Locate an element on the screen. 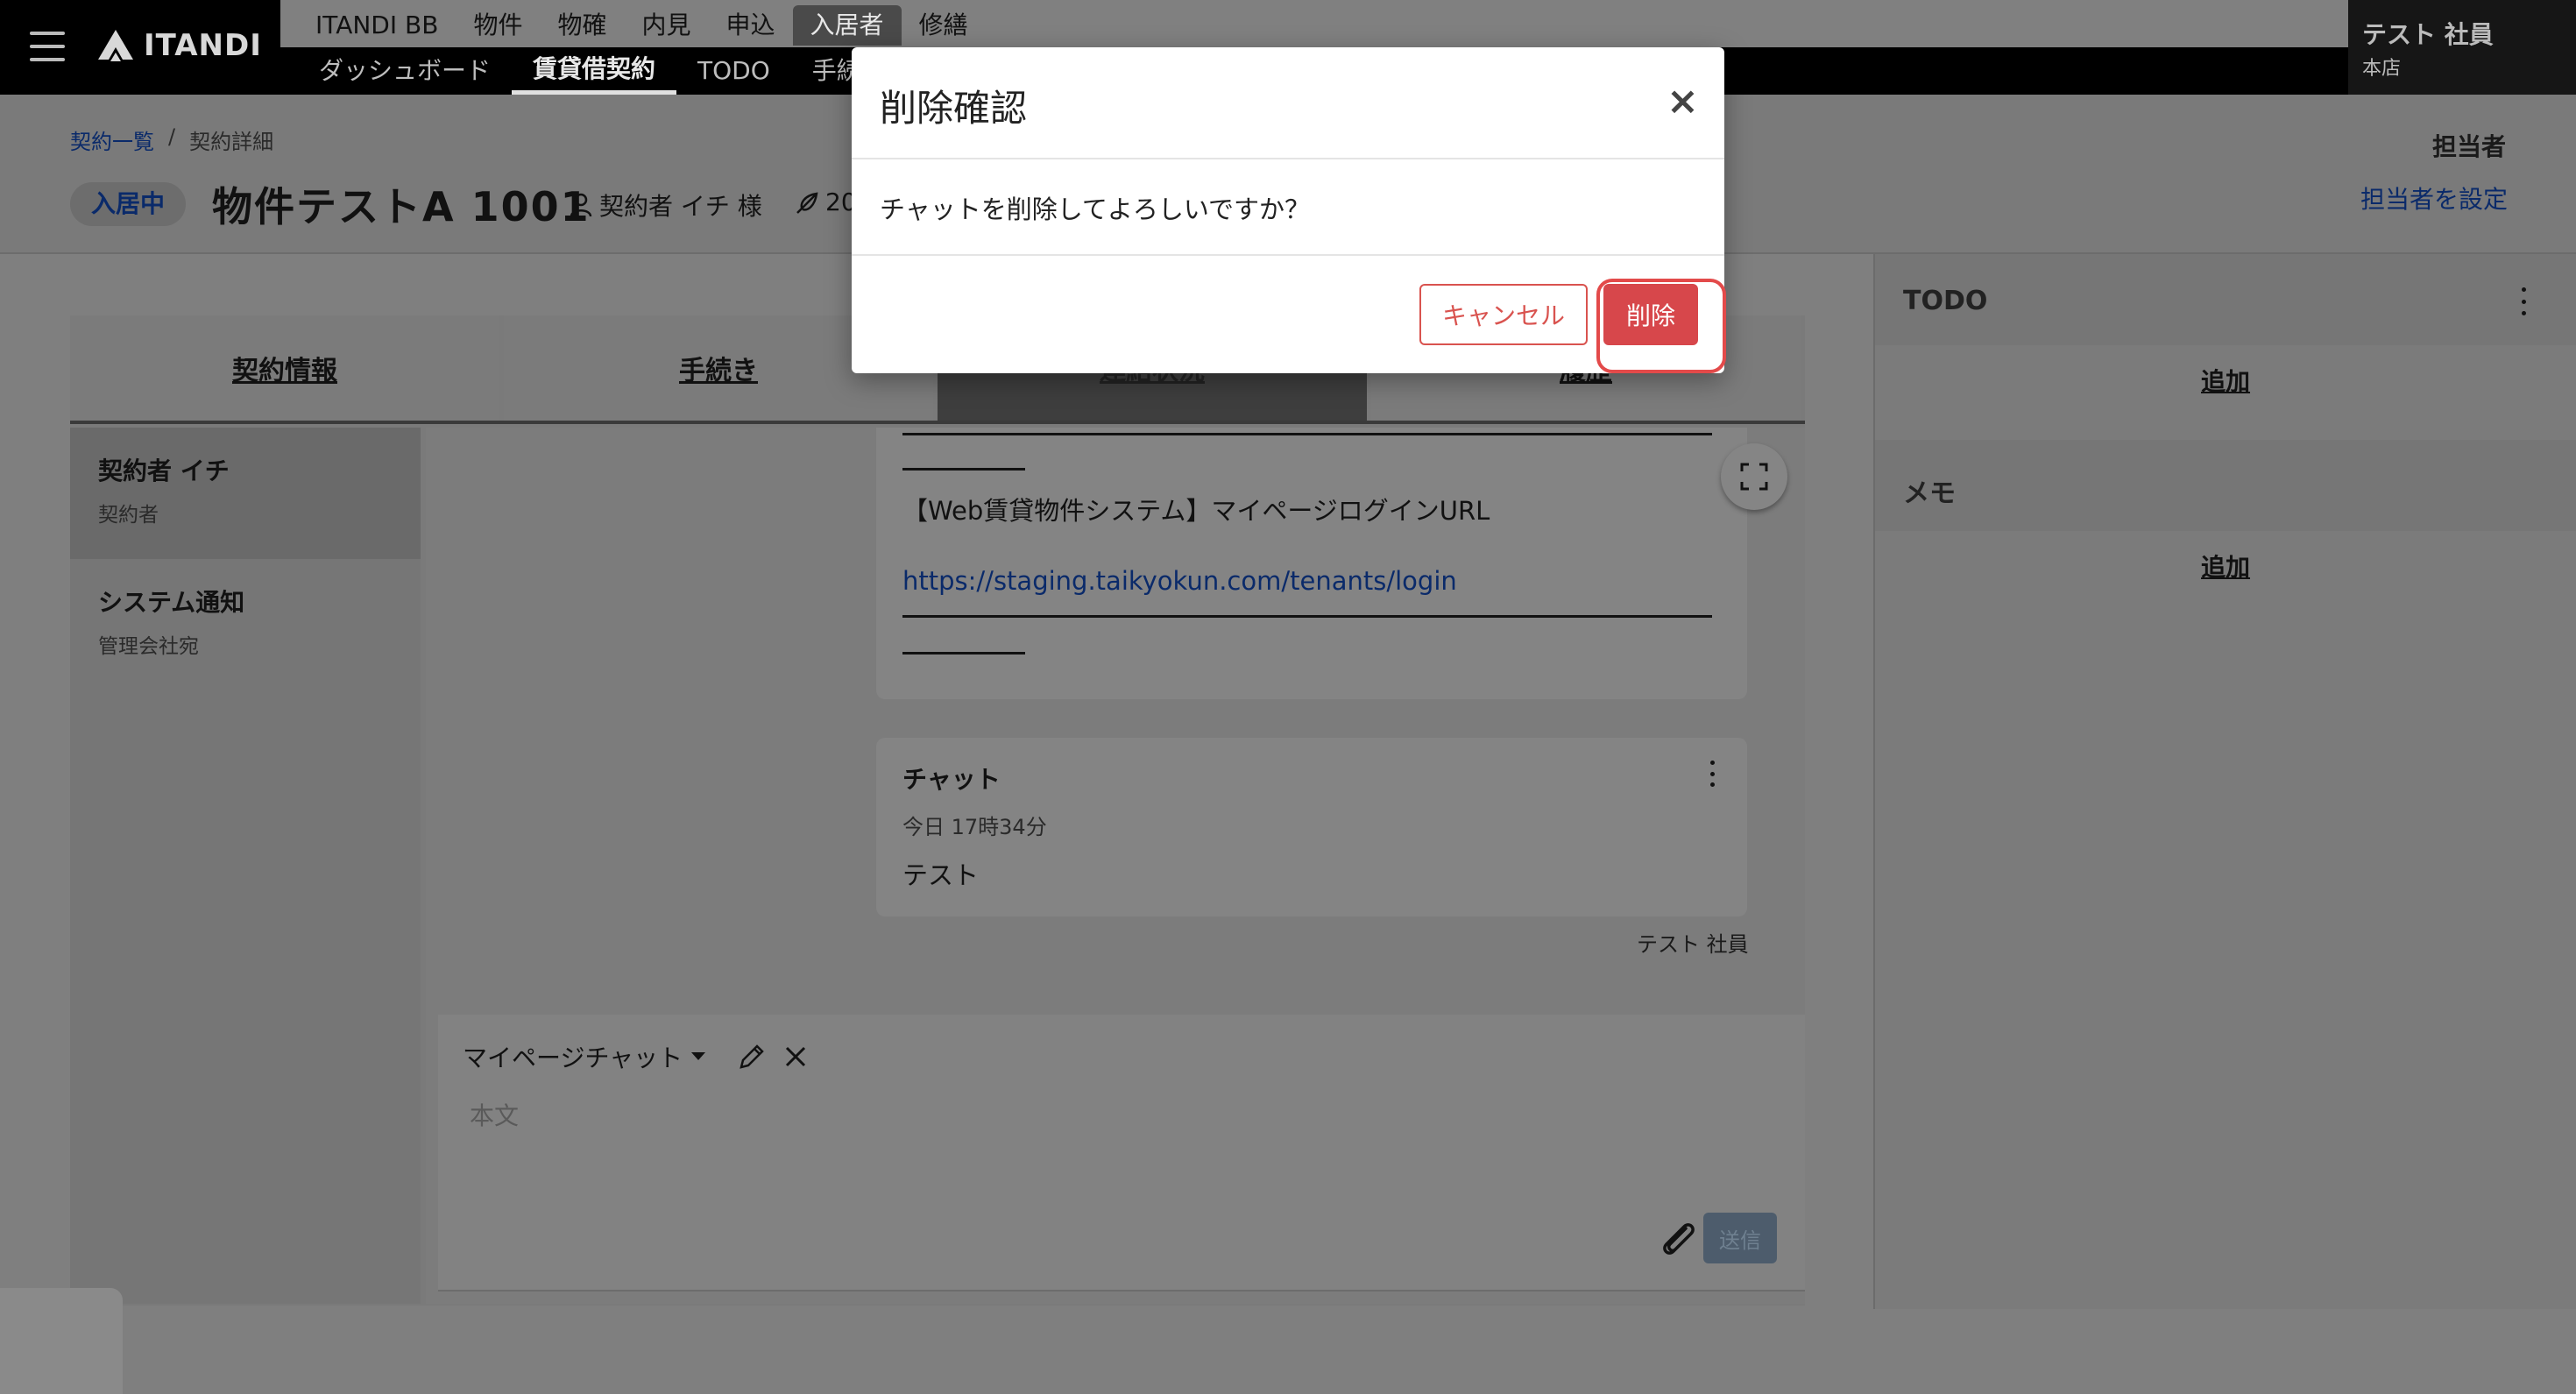 This screenshot has height=1394, width=2576. subnav-todo: TODO is located at coordinates (733, 71).